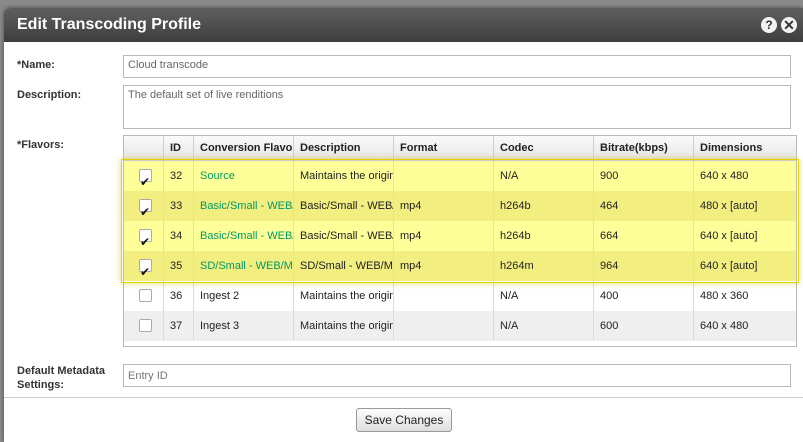 This screenshot has width=803, height=442. I want to click on id-cell: 36, so click(179, 296).